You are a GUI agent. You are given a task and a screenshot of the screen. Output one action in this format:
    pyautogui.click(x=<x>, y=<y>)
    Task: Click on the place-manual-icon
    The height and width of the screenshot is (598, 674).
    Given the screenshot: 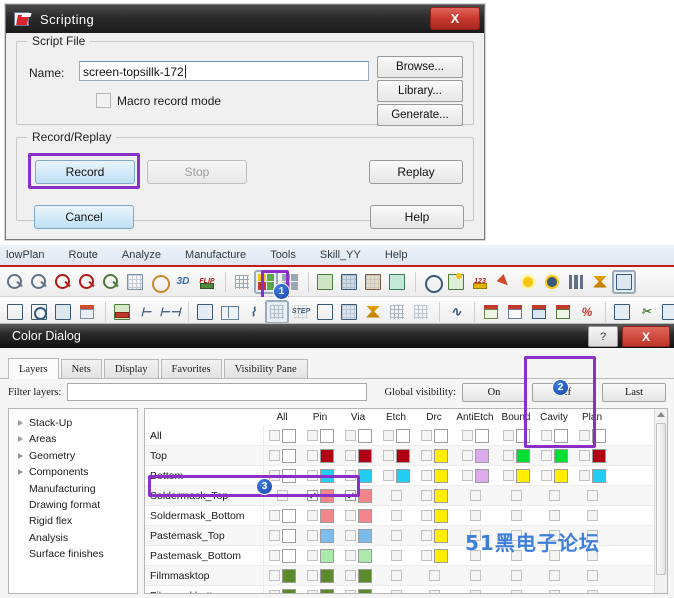 What is the action you would take?
    pyautogui.click(x=325, y=282)
    